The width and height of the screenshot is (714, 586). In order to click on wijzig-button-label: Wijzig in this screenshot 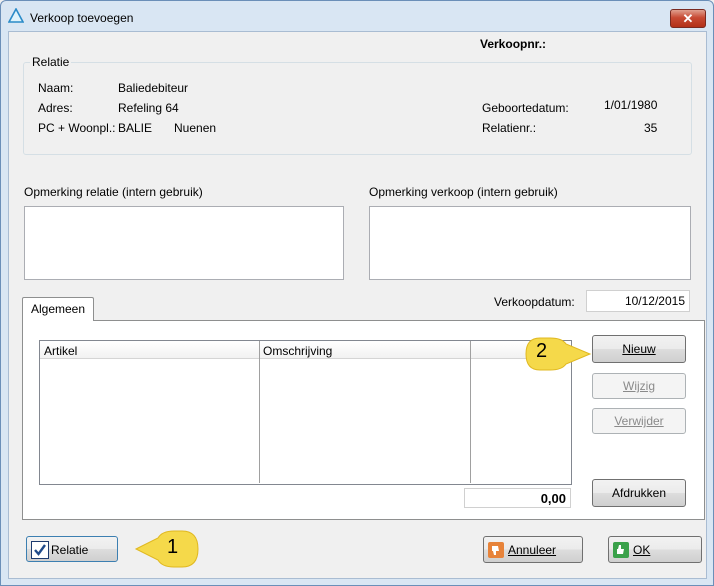, I will do `click(639, 386)`.